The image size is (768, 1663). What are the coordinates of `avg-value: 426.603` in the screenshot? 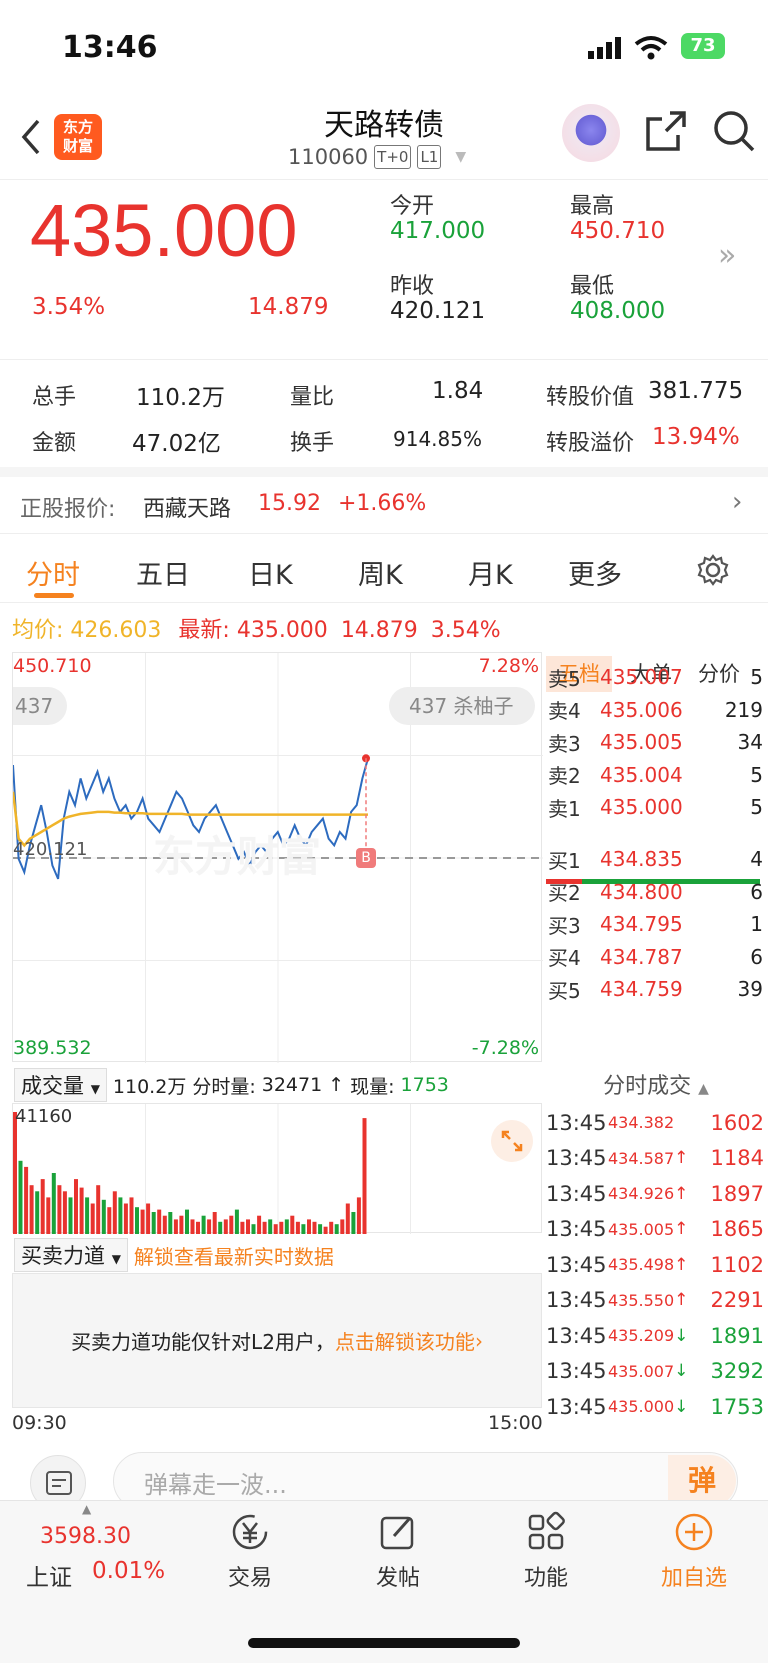 It's located at (116, 630).